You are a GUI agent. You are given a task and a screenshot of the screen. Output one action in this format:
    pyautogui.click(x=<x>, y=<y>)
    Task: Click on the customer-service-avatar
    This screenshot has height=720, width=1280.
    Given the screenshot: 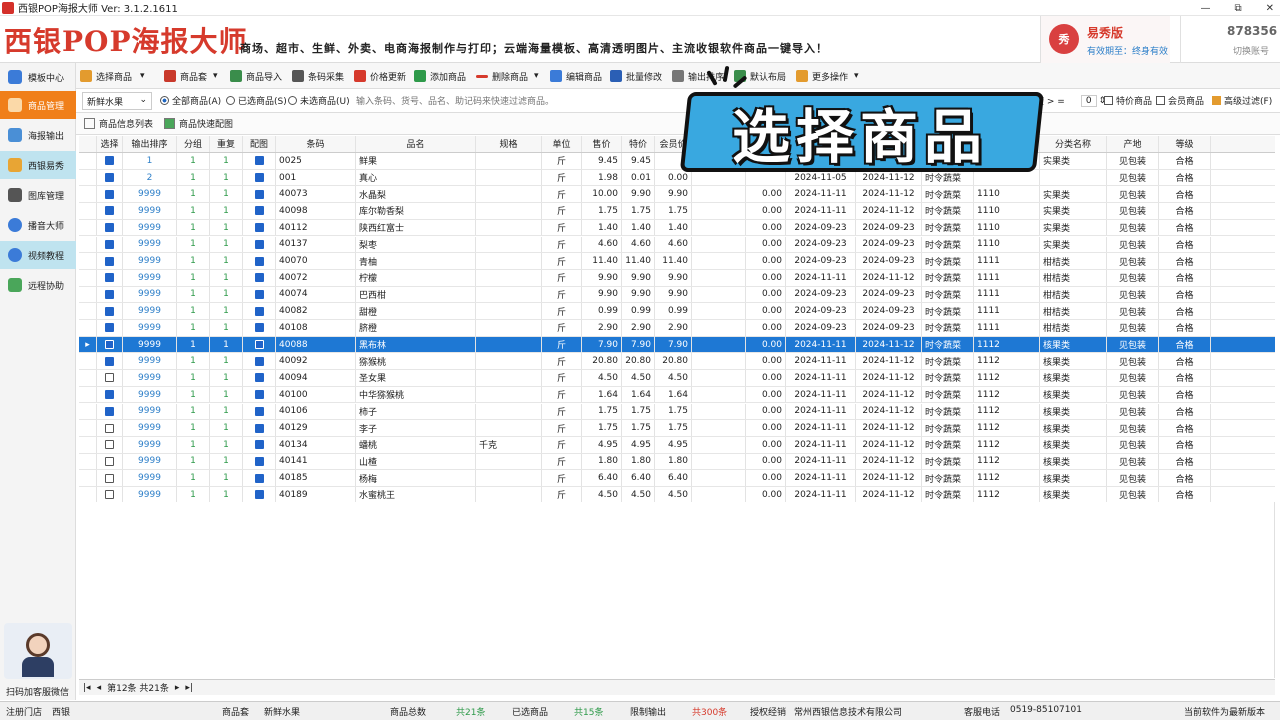 What is the action you would take?
    pyautogui.click(x=38, y=651)
    